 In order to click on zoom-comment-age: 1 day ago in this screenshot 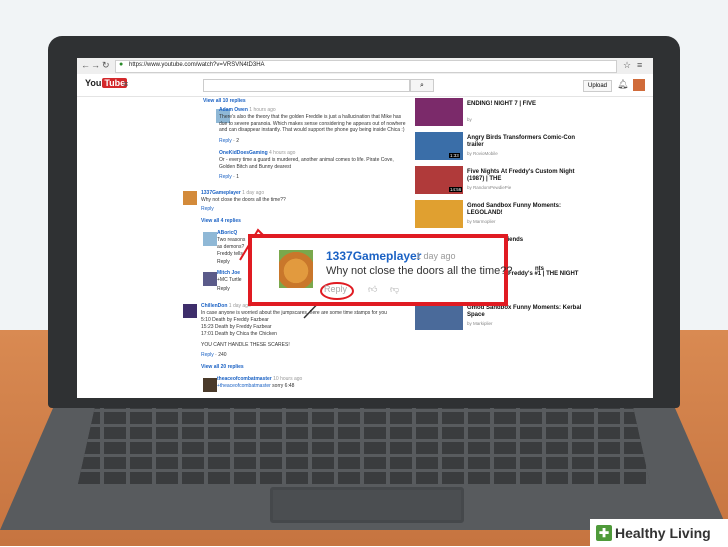, I will do `click(436, 256)`.